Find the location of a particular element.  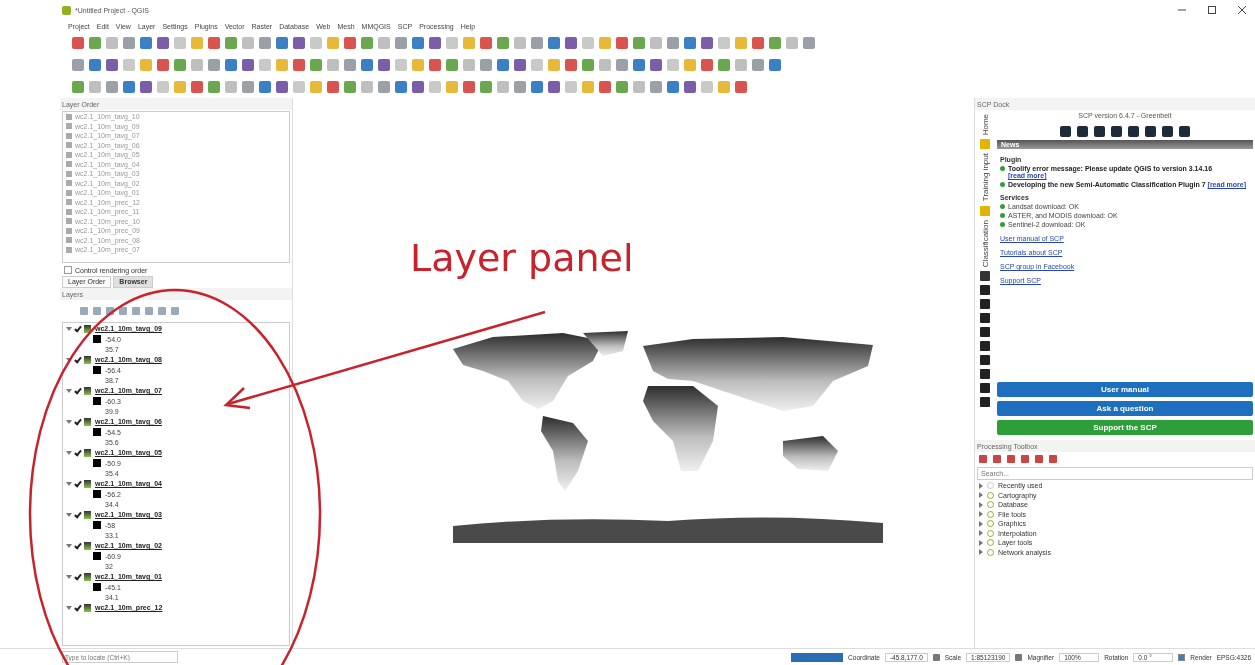

side-tab: Classification is located at coordinates (985, 243).